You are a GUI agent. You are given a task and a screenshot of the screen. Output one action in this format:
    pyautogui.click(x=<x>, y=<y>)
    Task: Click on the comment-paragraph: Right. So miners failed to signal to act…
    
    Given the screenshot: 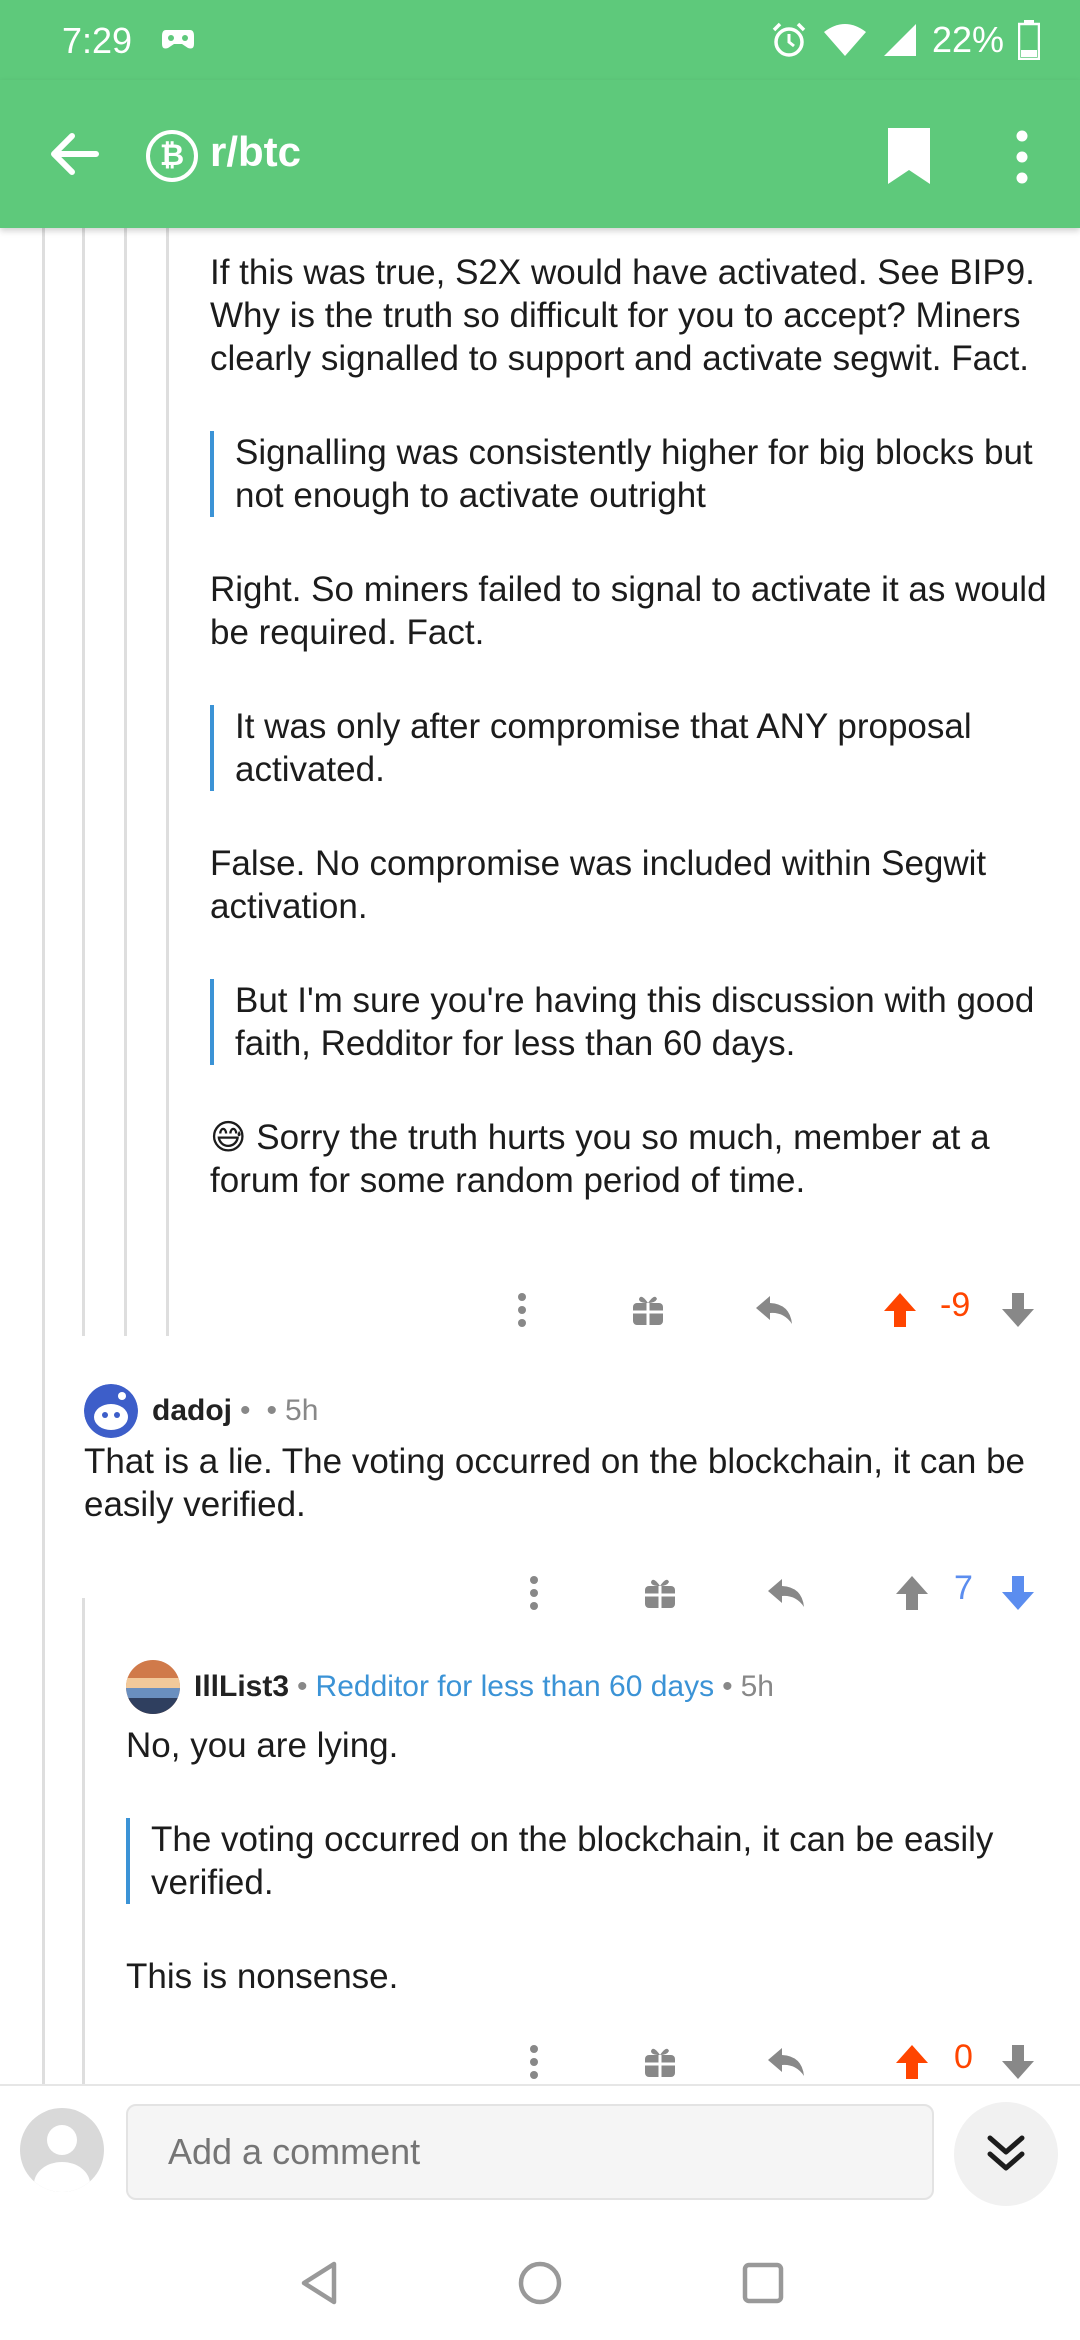 What is the action you would take?
    pyautogui.click(x=628, y=611)
    